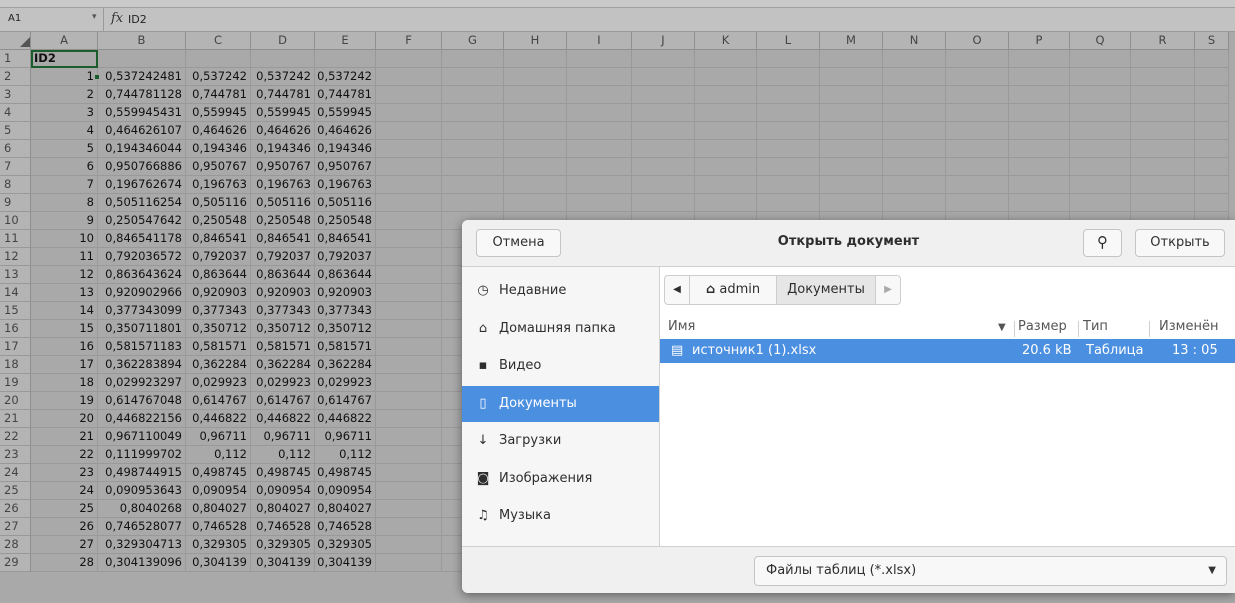  I want to click on row-header: 8, so click(15, 185).